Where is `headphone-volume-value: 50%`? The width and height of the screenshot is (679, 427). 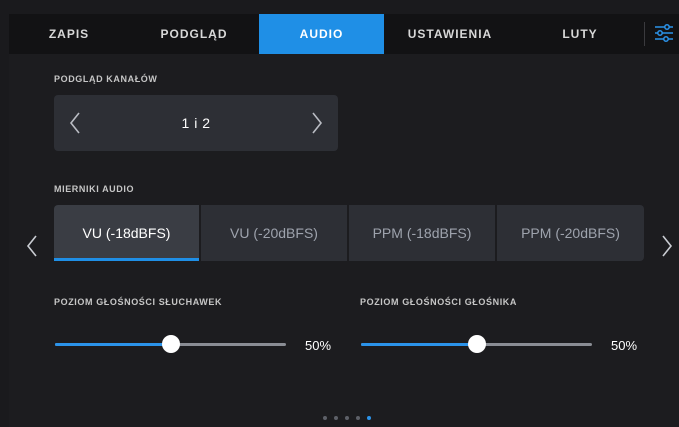
headphone-volume-value: 50% is located at coordinates (318, 345).